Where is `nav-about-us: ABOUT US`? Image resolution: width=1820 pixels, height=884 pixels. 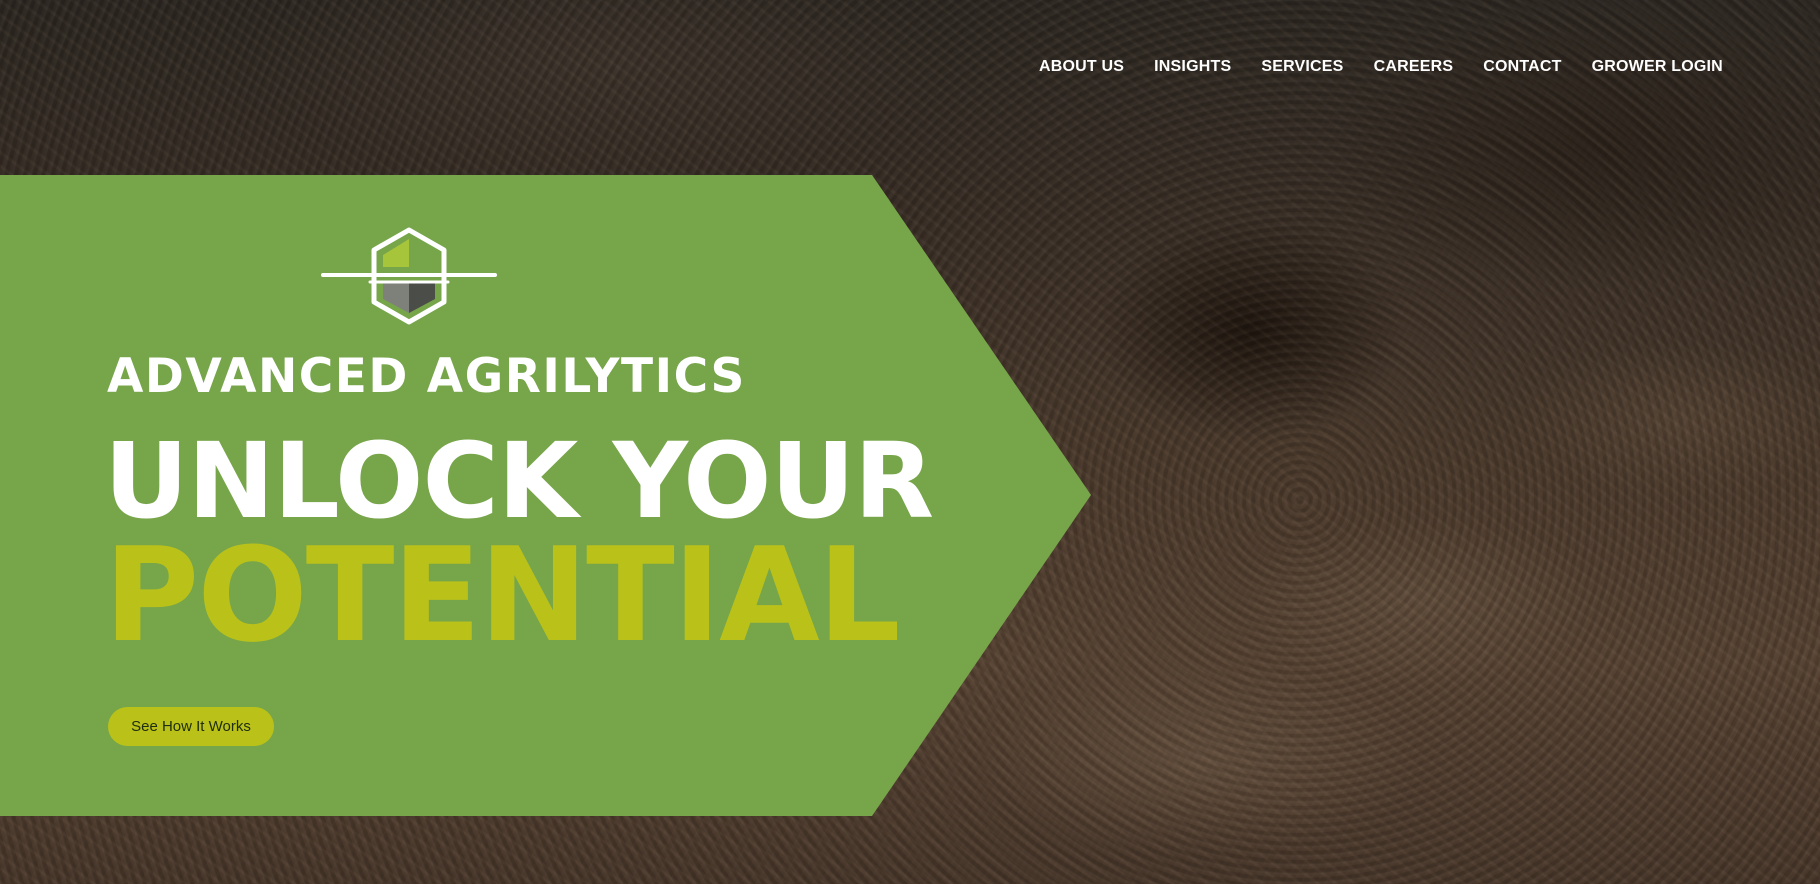
nav-about-us: ABOUT US is located at coordinates (1081, 67).